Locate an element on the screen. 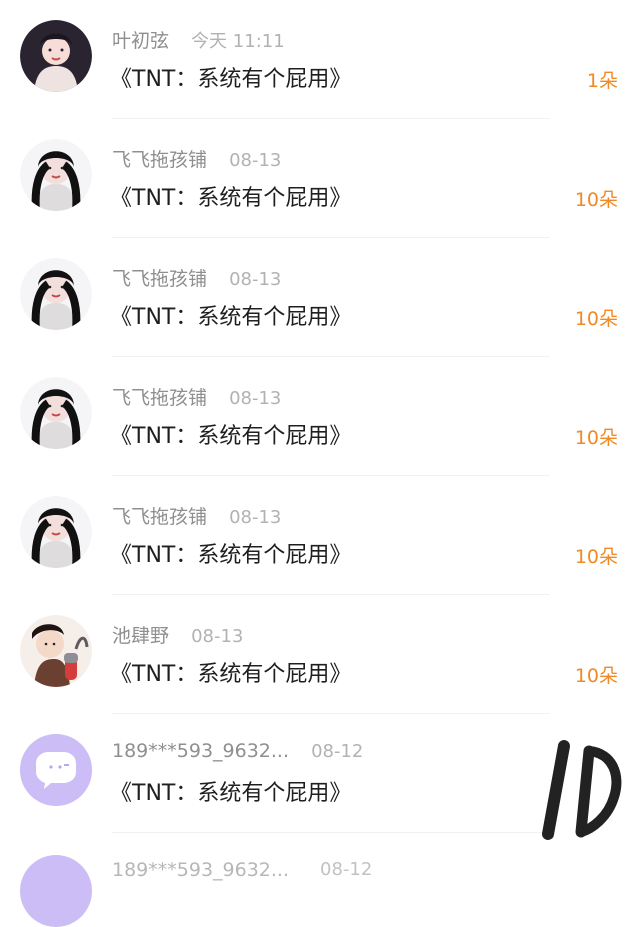  sender-name-text: 池肆野 is located at coordinates (141, 636).